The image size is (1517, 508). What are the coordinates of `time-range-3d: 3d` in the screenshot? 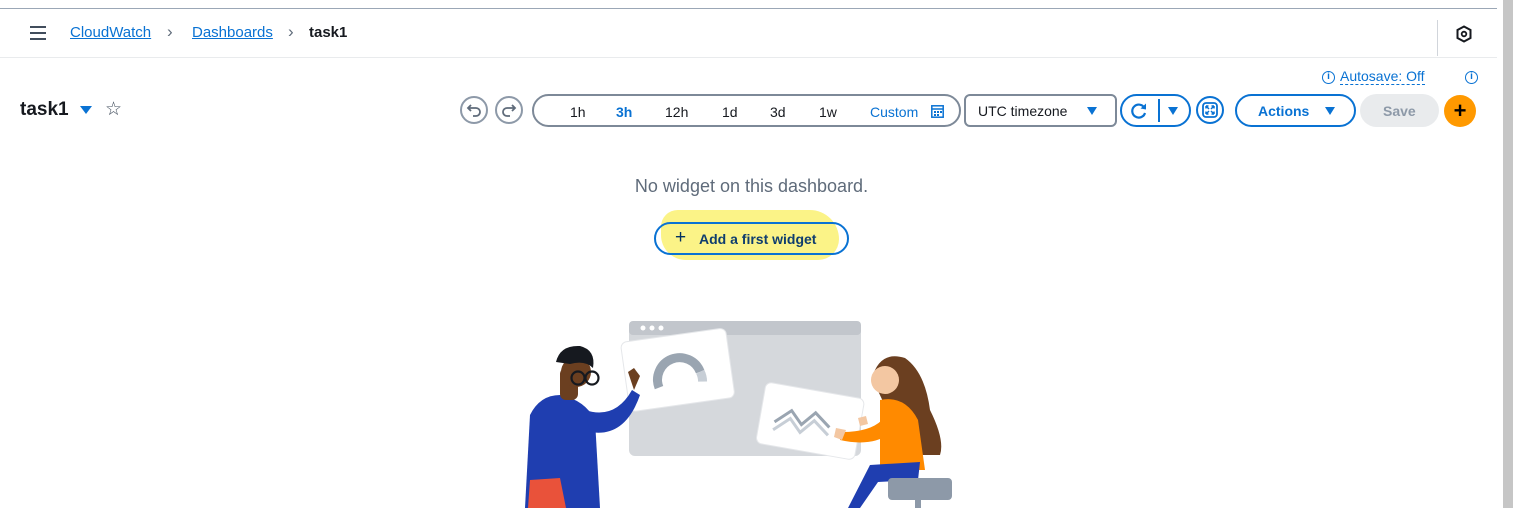 It's located at (778, 112).